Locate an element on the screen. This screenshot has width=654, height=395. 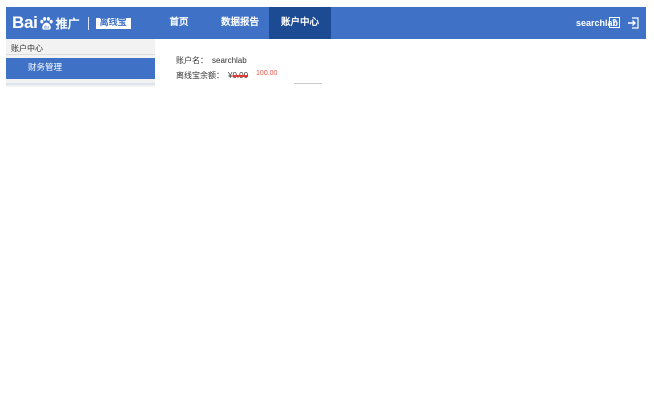
logo-text-du: du is located at coordinates (46, 26).